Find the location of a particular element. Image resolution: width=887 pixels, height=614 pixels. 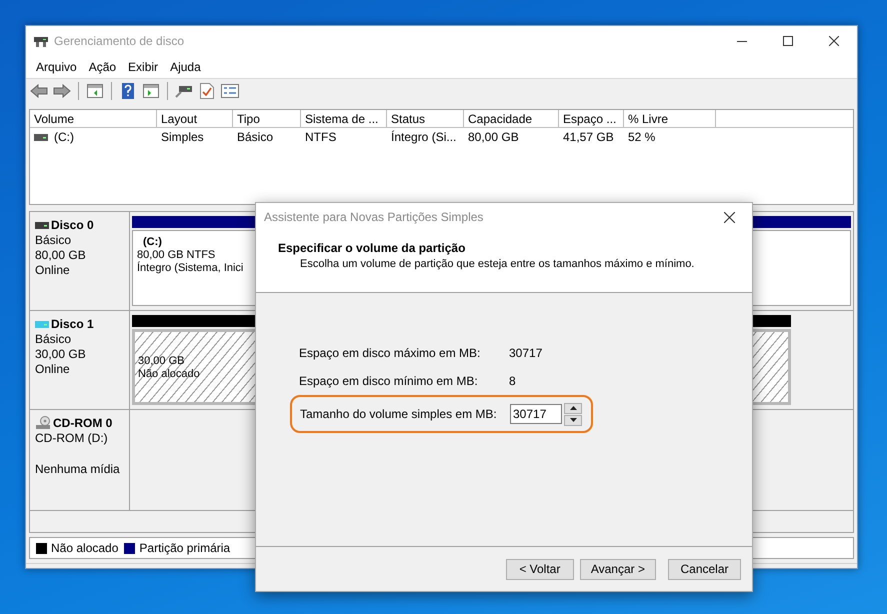

forward-arrow-icon is located at coordinates (62, 91).